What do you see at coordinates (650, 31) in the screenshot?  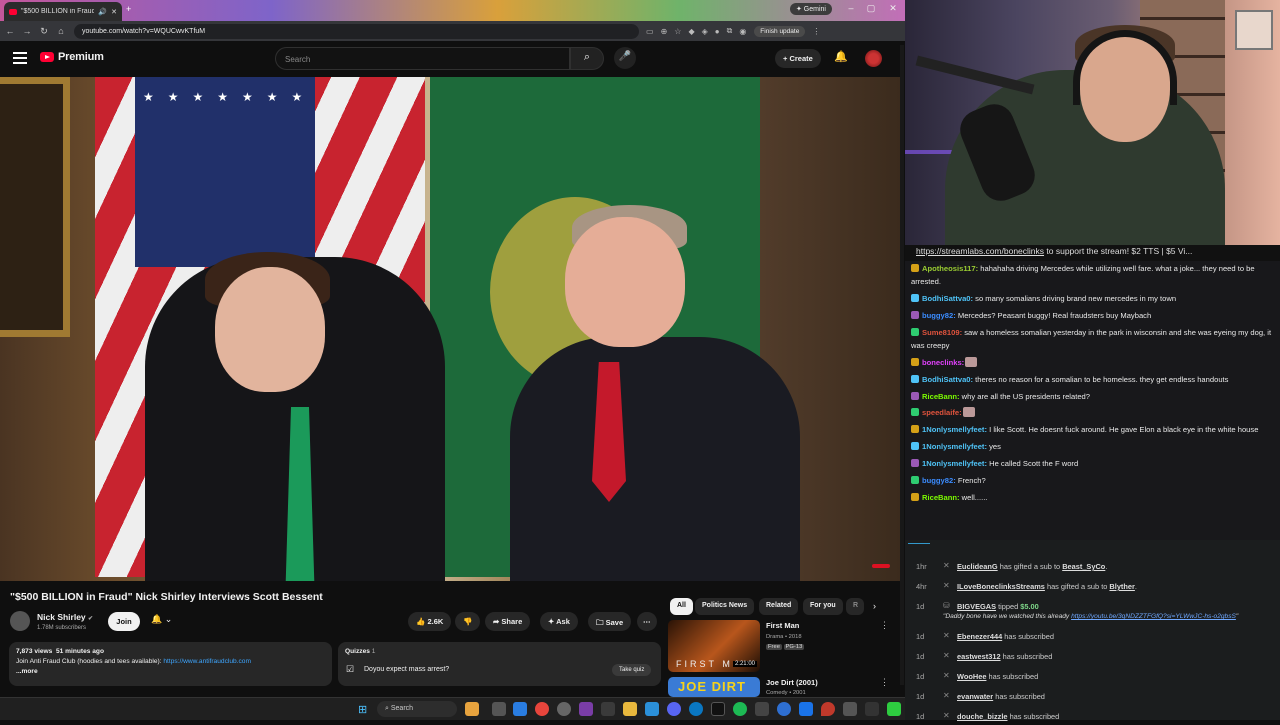 I see `cast-icon: ▭` at bounding box center [650, 31].